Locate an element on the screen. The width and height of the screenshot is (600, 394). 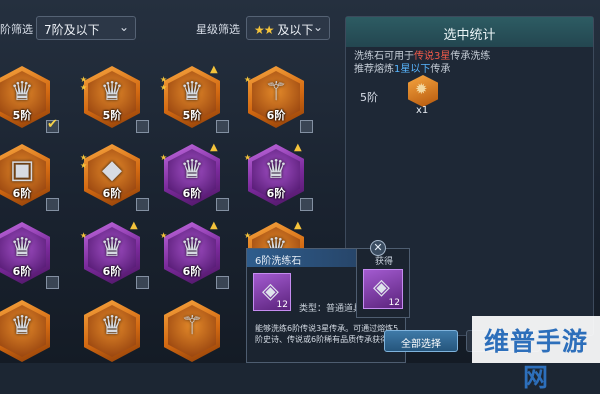
star-filter-stars: ★★ is located at coordinates (264, 30).